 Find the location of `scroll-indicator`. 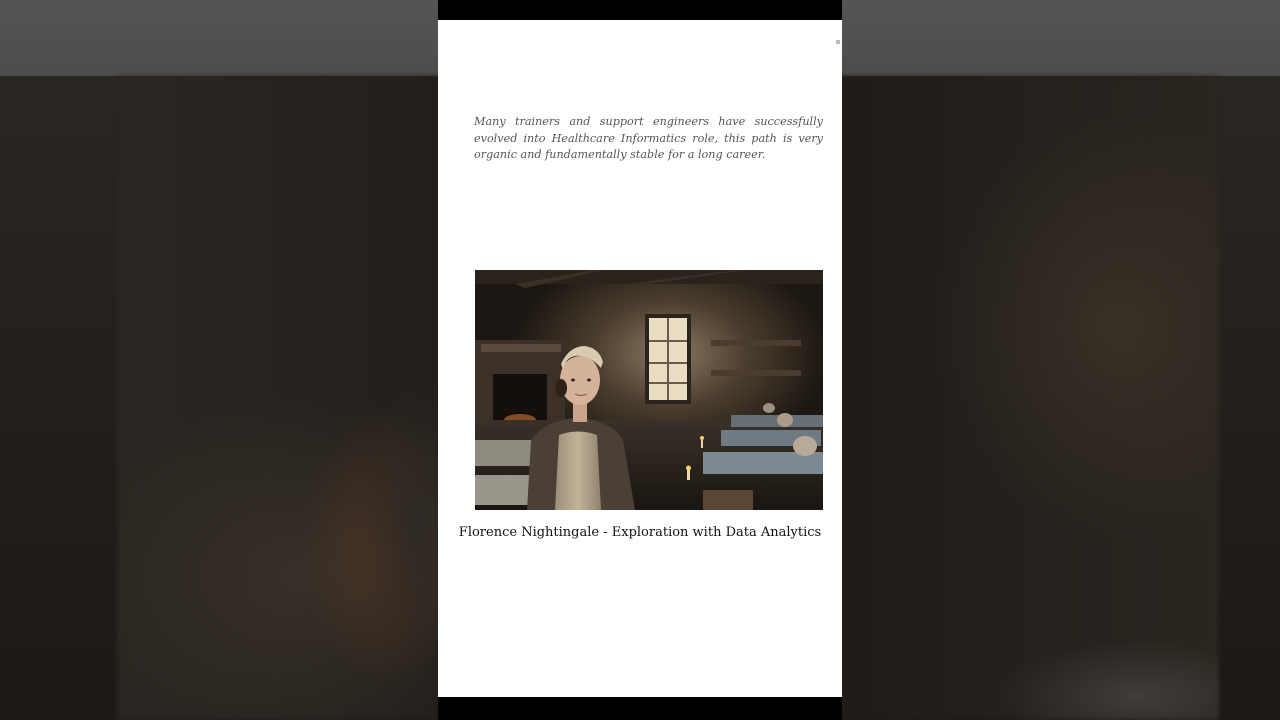

scroll-indicator is located at coordinates (838, 42).